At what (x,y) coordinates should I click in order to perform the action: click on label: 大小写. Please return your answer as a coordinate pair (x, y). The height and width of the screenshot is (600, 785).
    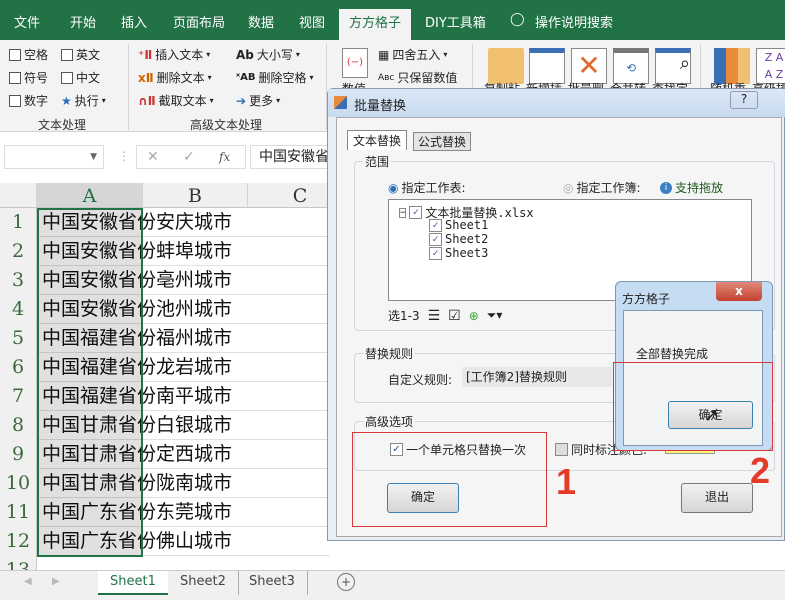
    Looking at the image, I should click on (274, 55).